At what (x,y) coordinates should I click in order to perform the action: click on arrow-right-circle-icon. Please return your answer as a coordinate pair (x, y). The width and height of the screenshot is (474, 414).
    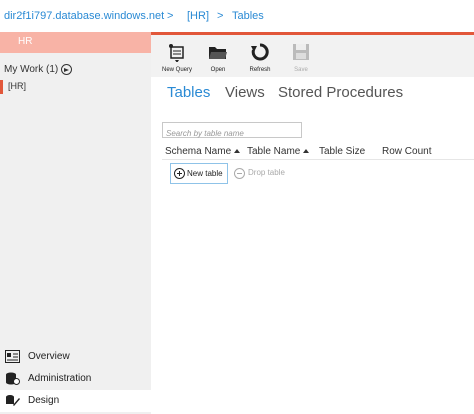
    Looking at the image, I should click on (66, 69).